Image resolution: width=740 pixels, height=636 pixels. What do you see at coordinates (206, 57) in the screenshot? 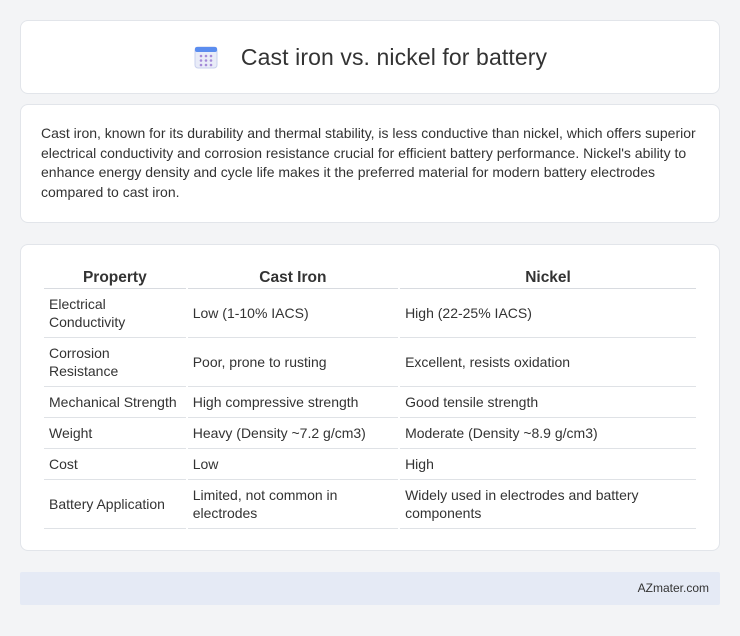
I see `calendar-icon` at bounding box center [206, 57].